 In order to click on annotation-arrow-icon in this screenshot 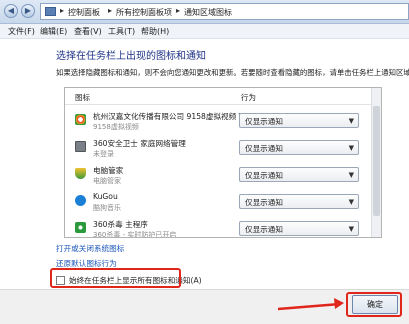, I will do `click(310, 304)`.